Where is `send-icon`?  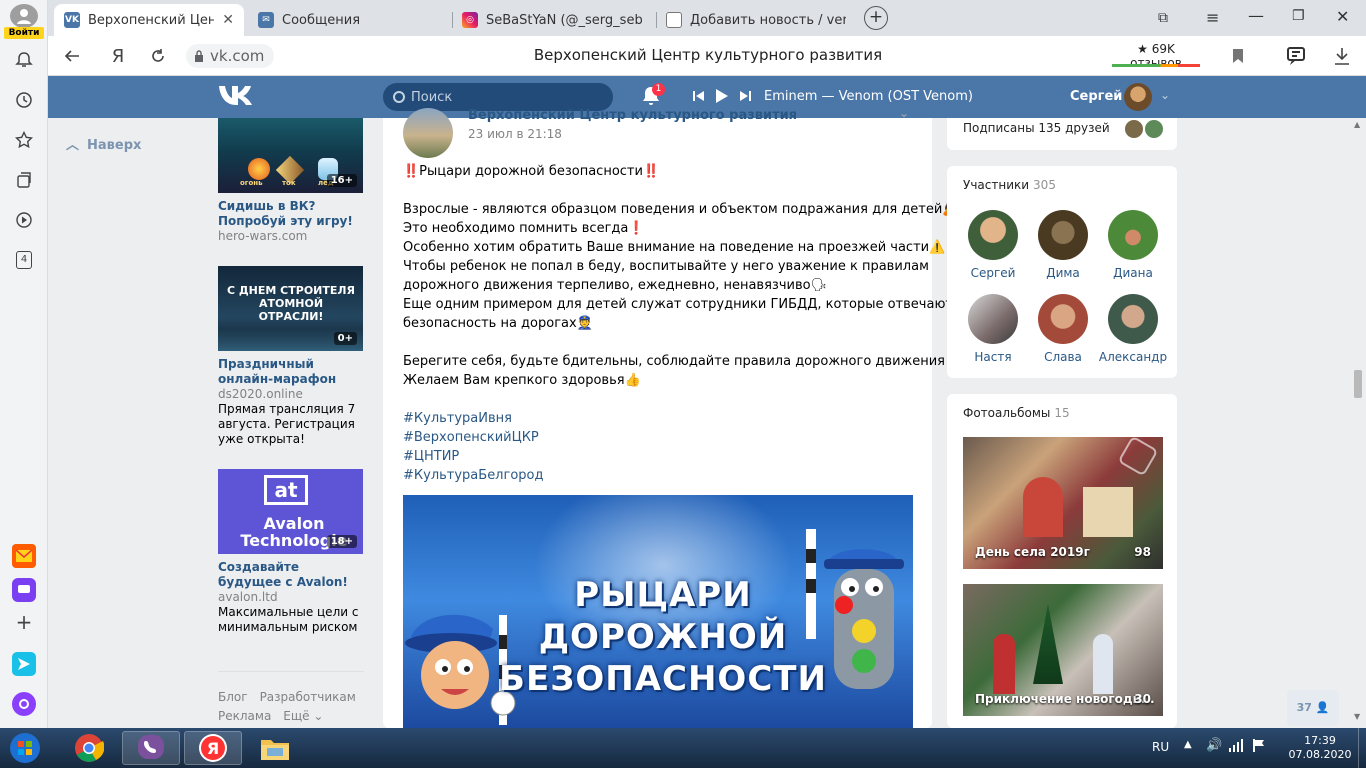
send-icon is located at coordinates (24, 664).